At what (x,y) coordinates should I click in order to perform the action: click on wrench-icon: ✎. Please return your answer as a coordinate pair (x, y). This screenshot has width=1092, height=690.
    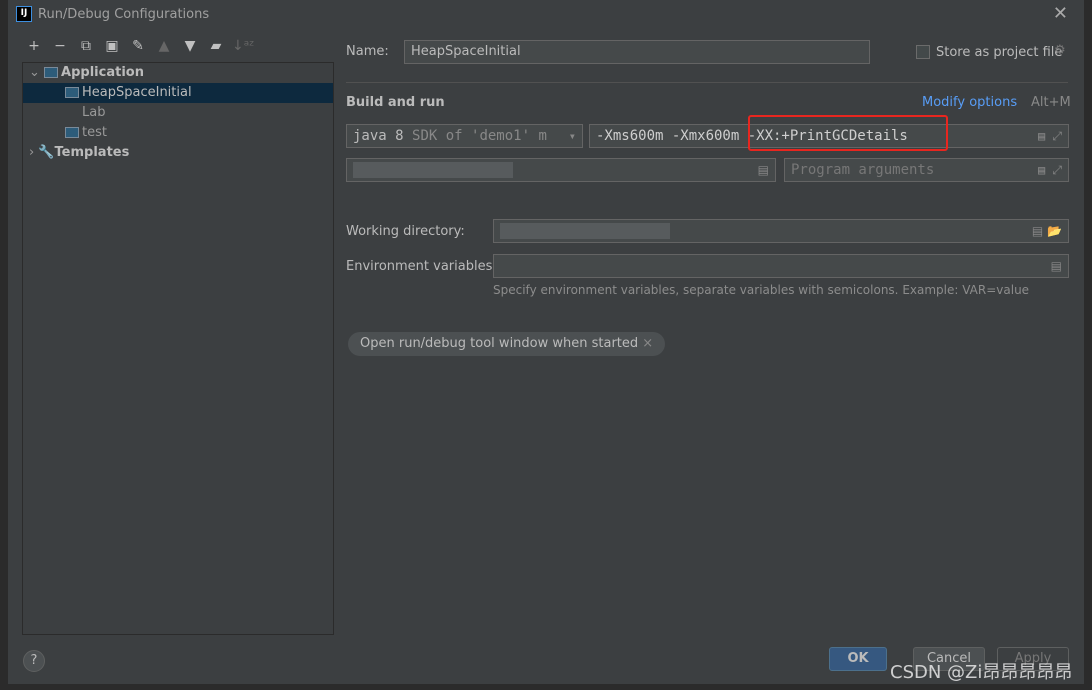
    Looking at the image, I should click on (138, 46).